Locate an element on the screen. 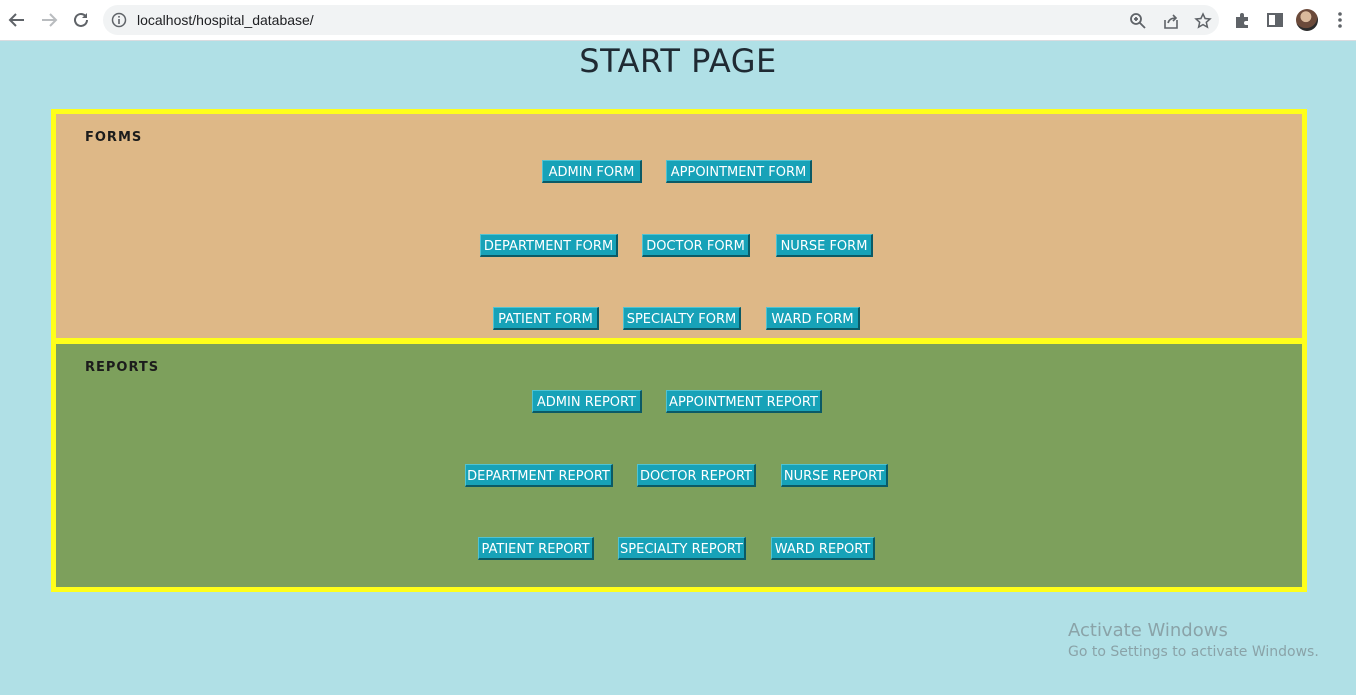 The height and width of the screenshot is (695, 1356). department-report-button: DEPARTMENT REPORT is located at coordinates (539, 475).